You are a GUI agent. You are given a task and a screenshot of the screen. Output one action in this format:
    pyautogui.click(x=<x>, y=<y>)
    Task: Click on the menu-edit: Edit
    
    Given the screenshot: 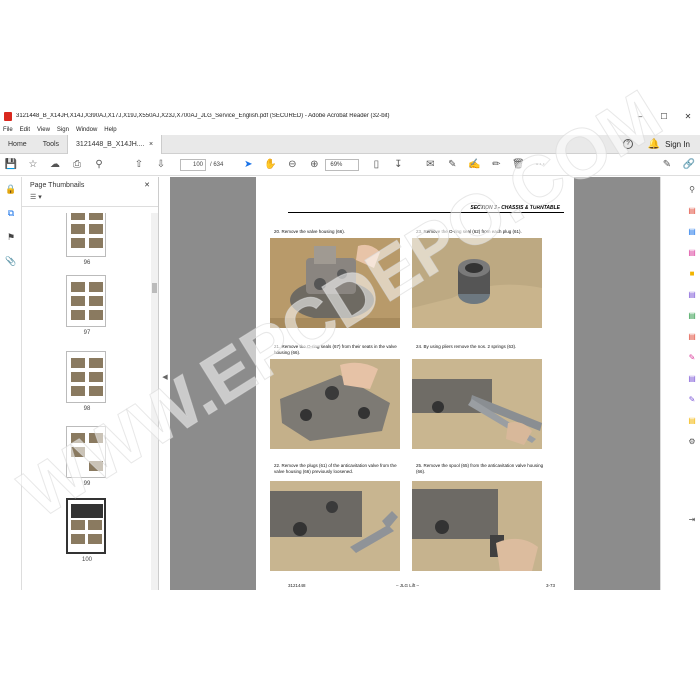 What is the action you would take?
    pyautogui.click(x=25, y=130)
    